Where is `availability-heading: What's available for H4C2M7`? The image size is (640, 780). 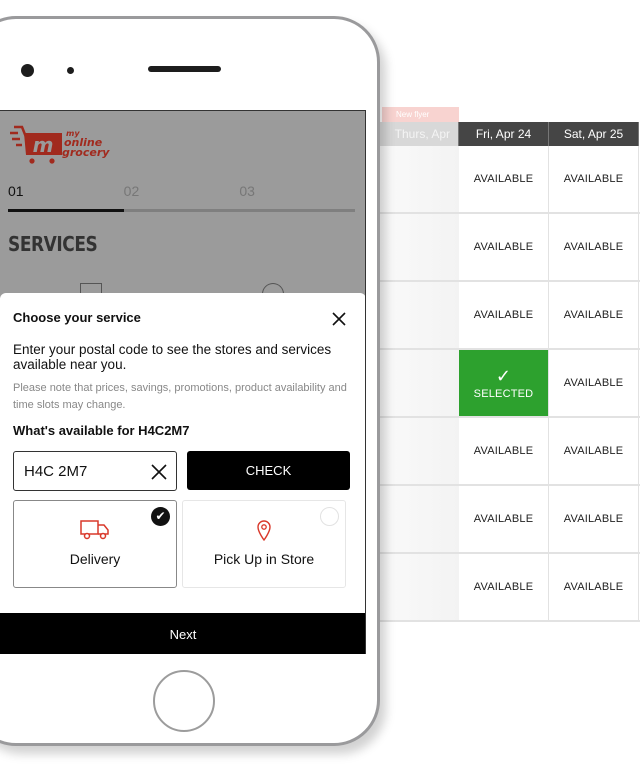
availability-heading: What's available for H4C2M7 is located at coordinates (101, 430).